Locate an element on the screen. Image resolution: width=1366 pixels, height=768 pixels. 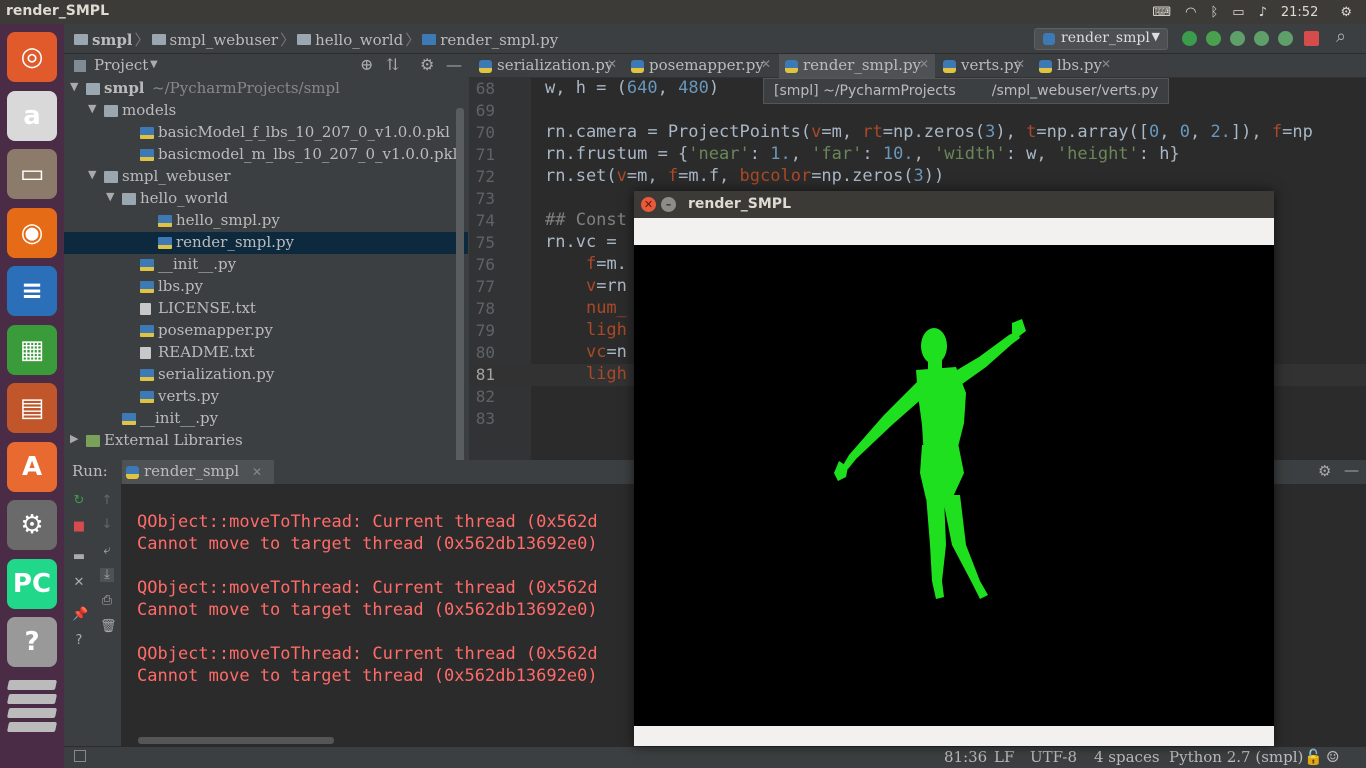
bluetooth-icon: ᛒ is located at coordinates (1214, 12).